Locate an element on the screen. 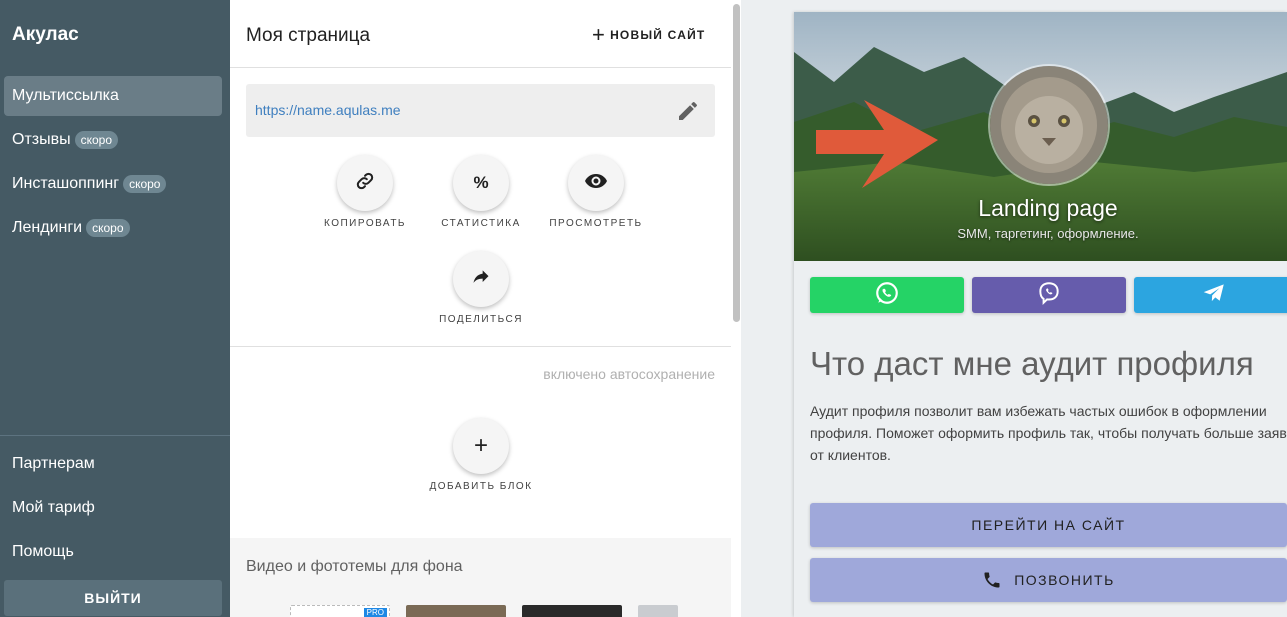  view-button is located at coordinates (596, 183).